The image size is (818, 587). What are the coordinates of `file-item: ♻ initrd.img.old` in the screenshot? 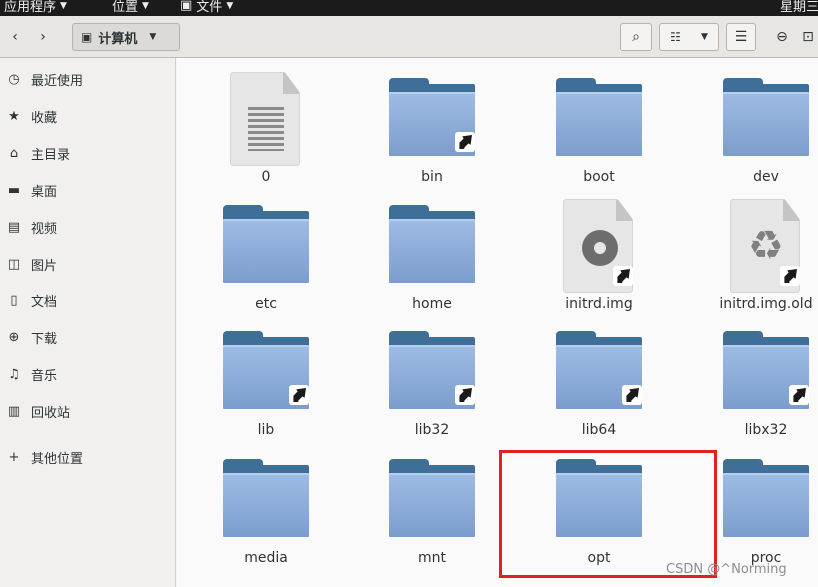 It's located at (759, 251).